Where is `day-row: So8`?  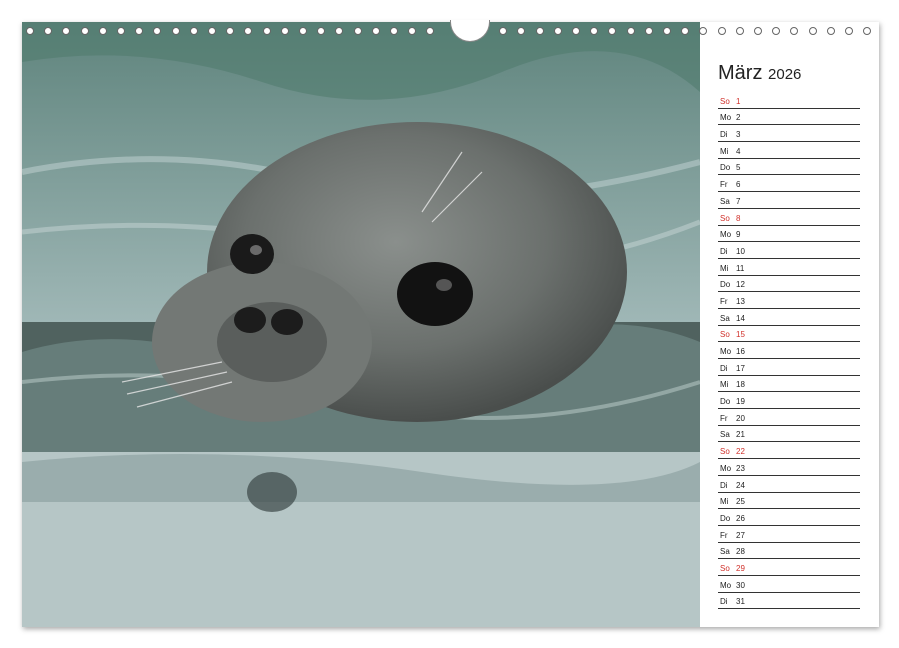 day-row: So8 is located at coordinates (789, 217).